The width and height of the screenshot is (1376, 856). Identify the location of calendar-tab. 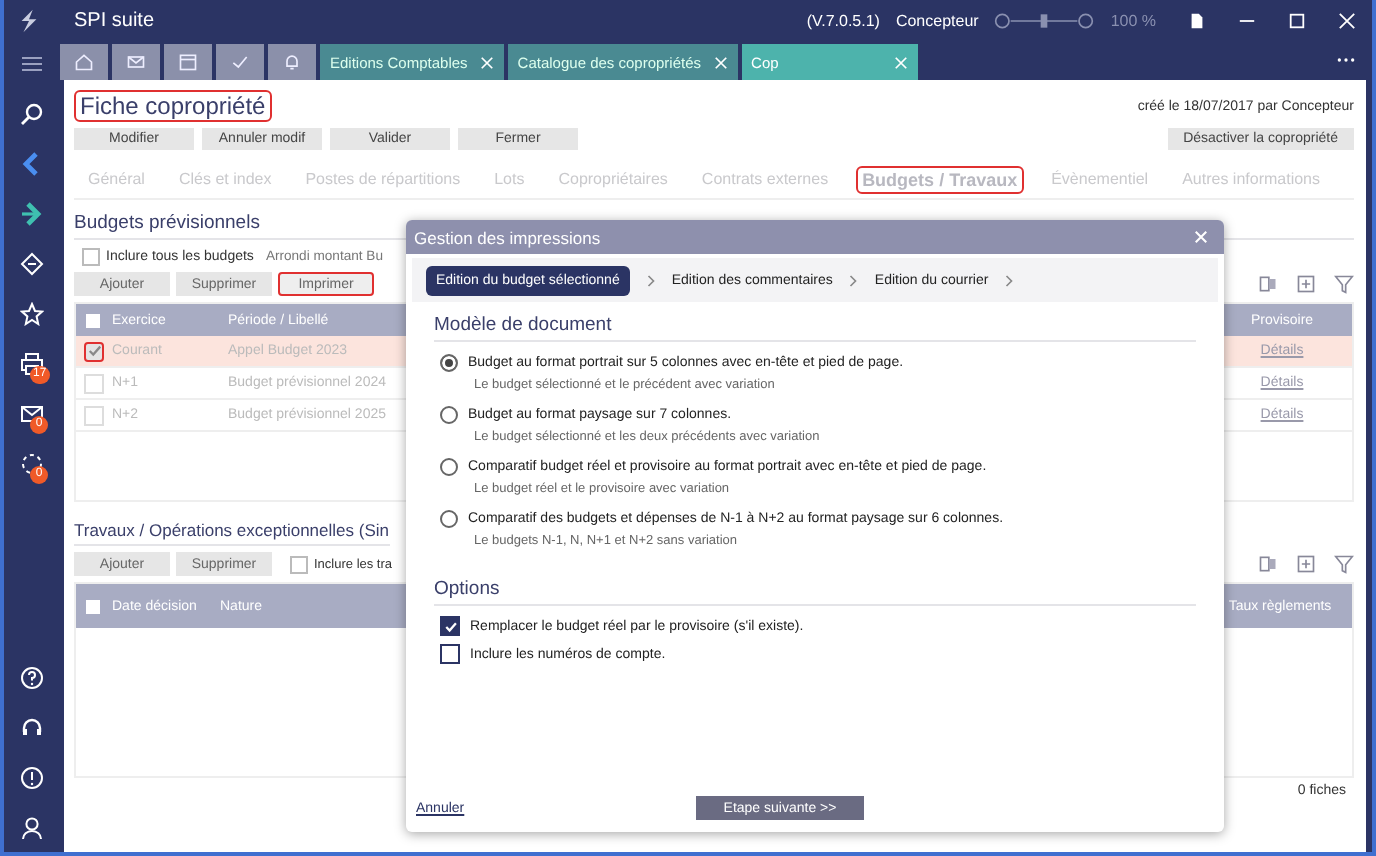
(188, 62).